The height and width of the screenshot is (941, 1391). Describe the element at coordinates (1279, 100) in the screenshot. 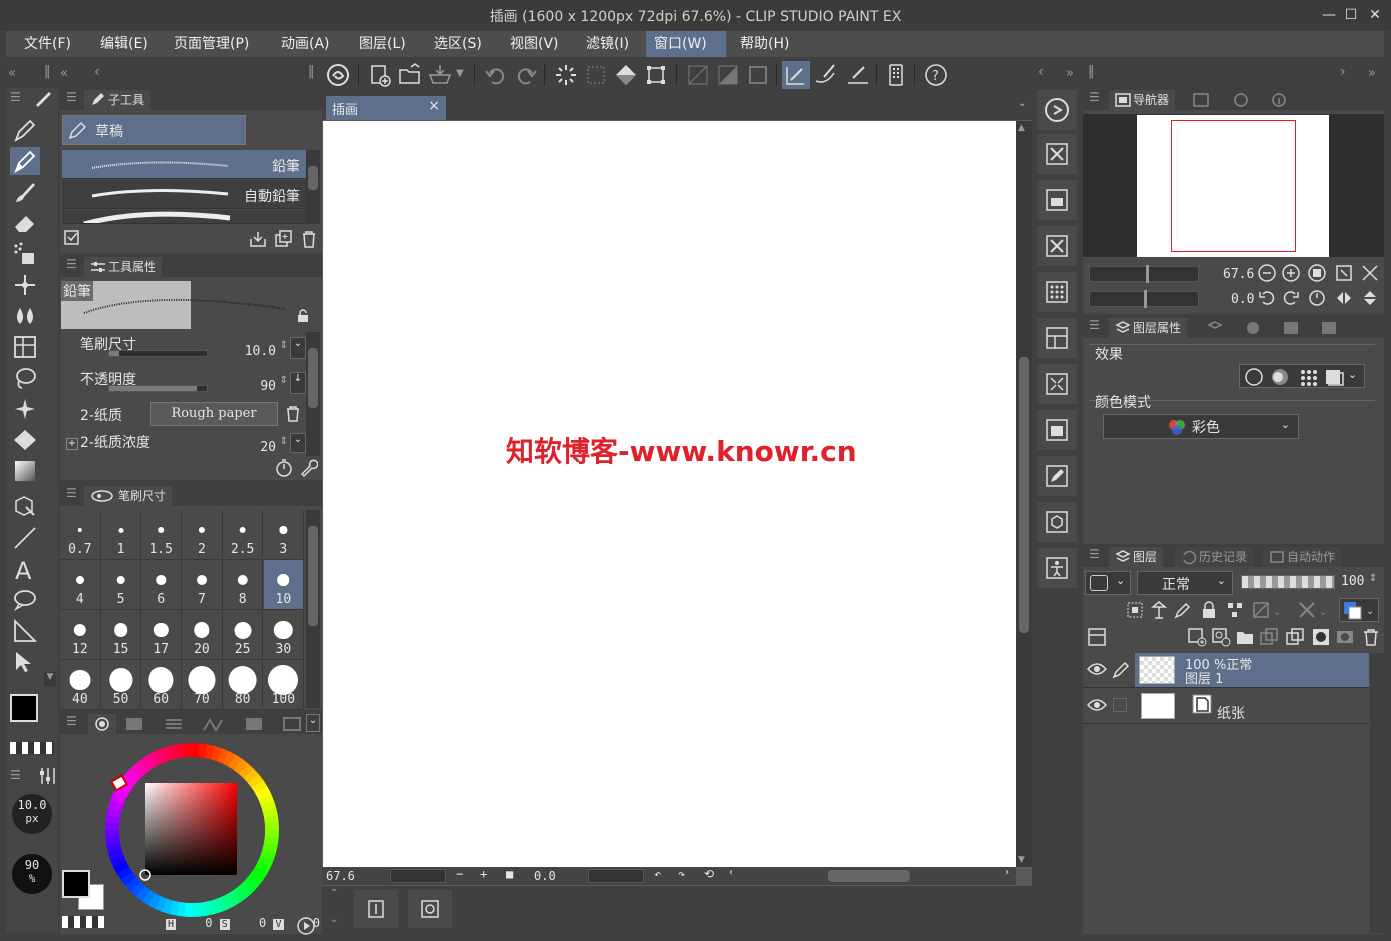

I see `info-tab-icon` at that location.